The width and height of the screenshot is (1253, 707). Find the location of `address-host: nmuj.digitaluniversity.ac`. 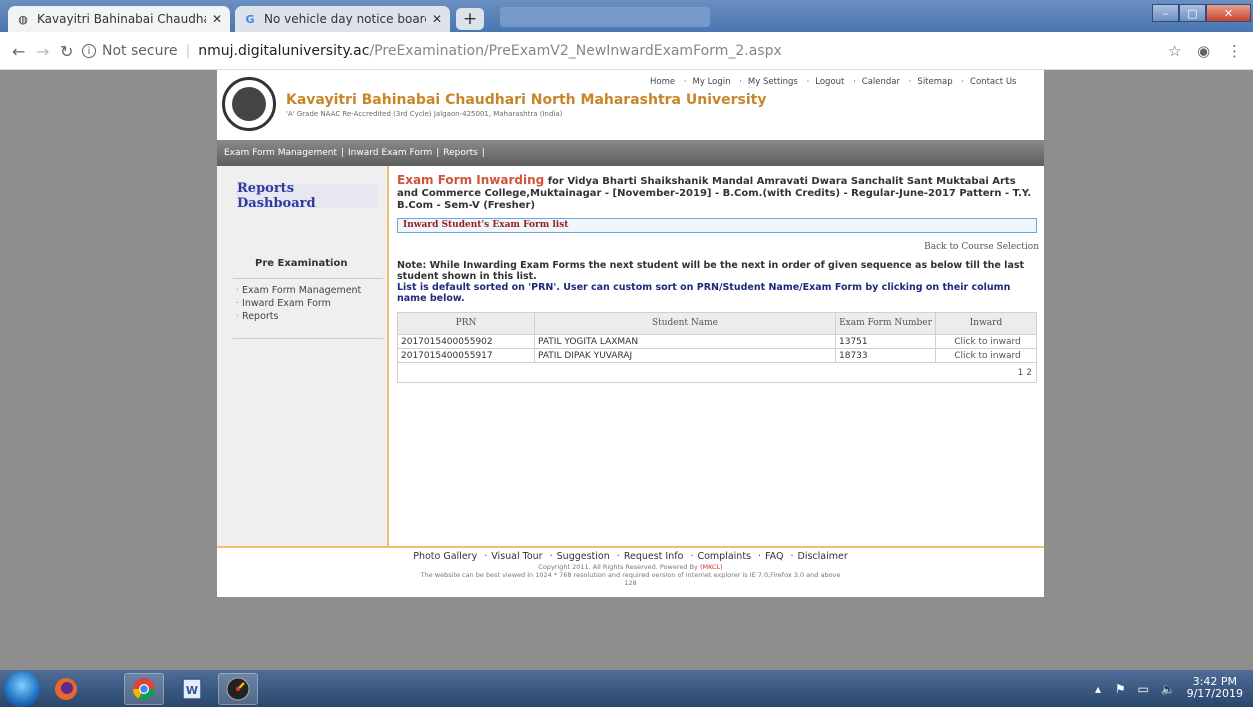

address-host: nmuj.digitaluniversity.ac is located at coordinates (284, 51).